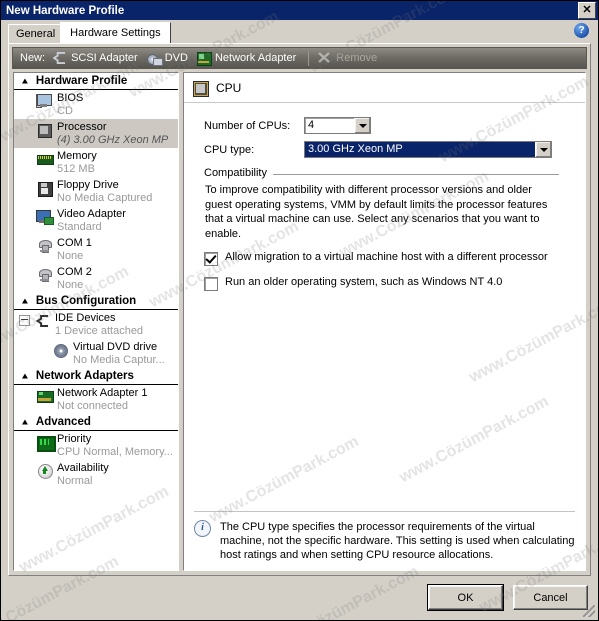 This screenshot has width=599, height=621. What do you see at coordinates (589, 611) in the screenshot?
I see `resize-grip` at bounding box center [589, 611].